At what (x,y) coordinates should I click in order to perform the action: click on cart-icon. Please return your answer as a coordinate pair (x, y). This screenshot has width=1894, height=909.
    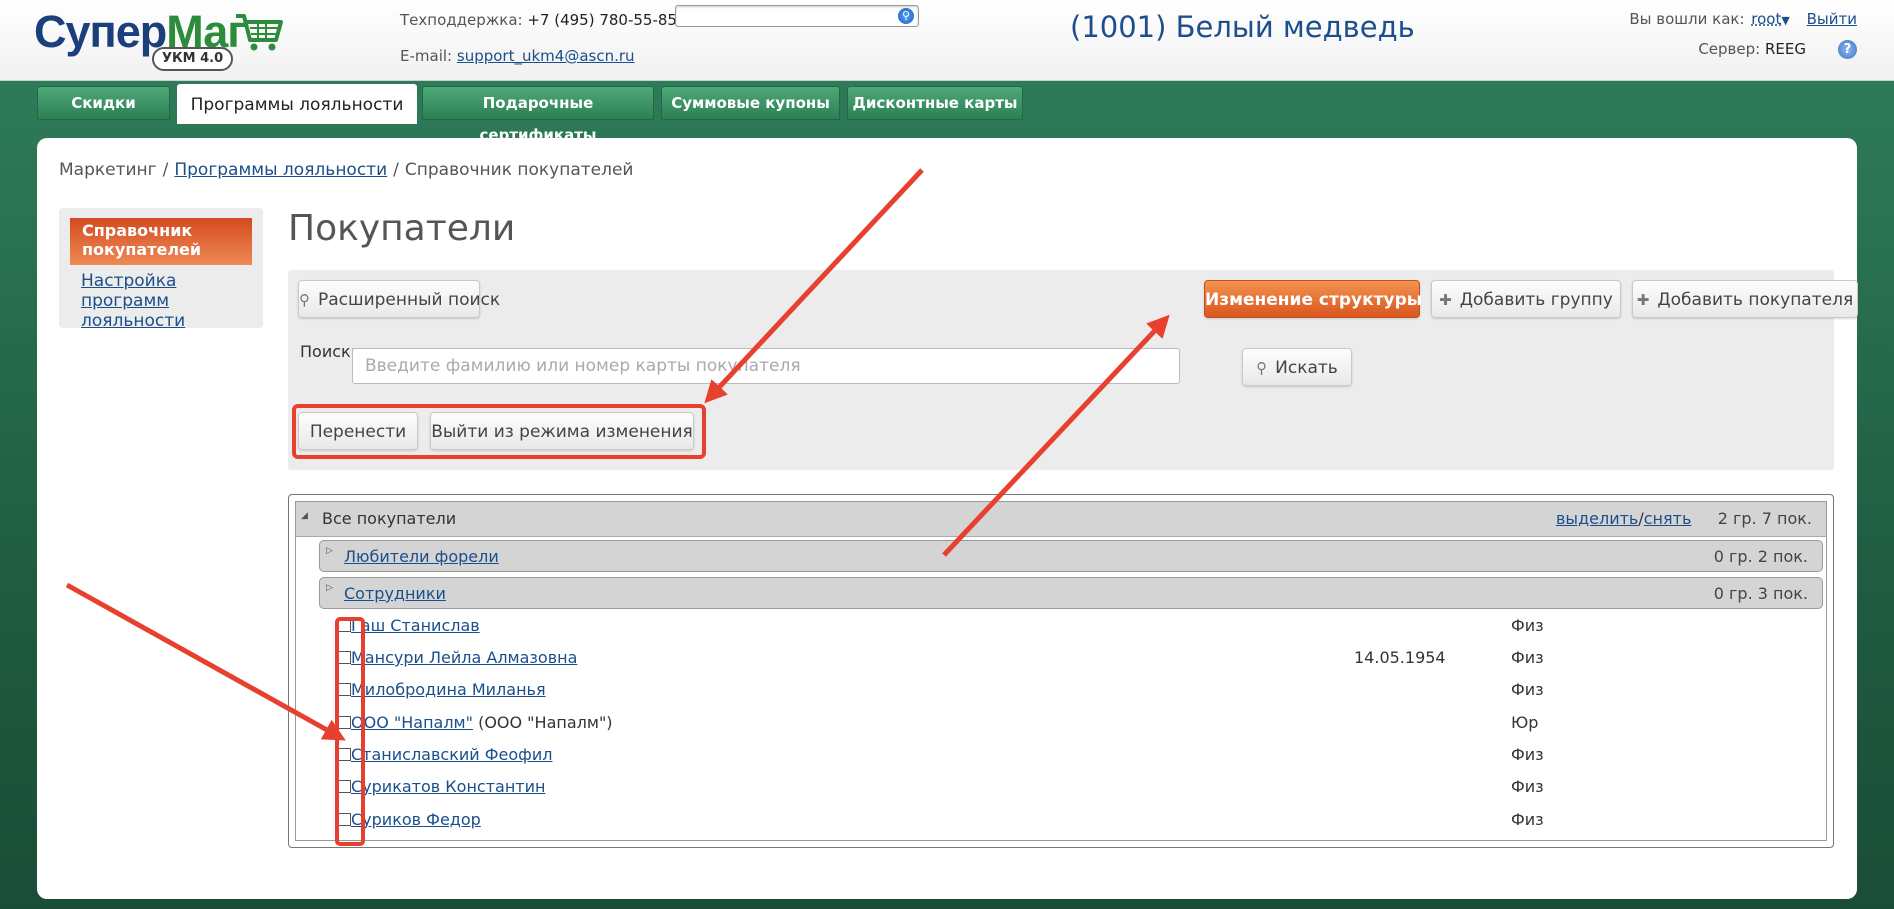
    Looking at the image, I should click on (259, 32).